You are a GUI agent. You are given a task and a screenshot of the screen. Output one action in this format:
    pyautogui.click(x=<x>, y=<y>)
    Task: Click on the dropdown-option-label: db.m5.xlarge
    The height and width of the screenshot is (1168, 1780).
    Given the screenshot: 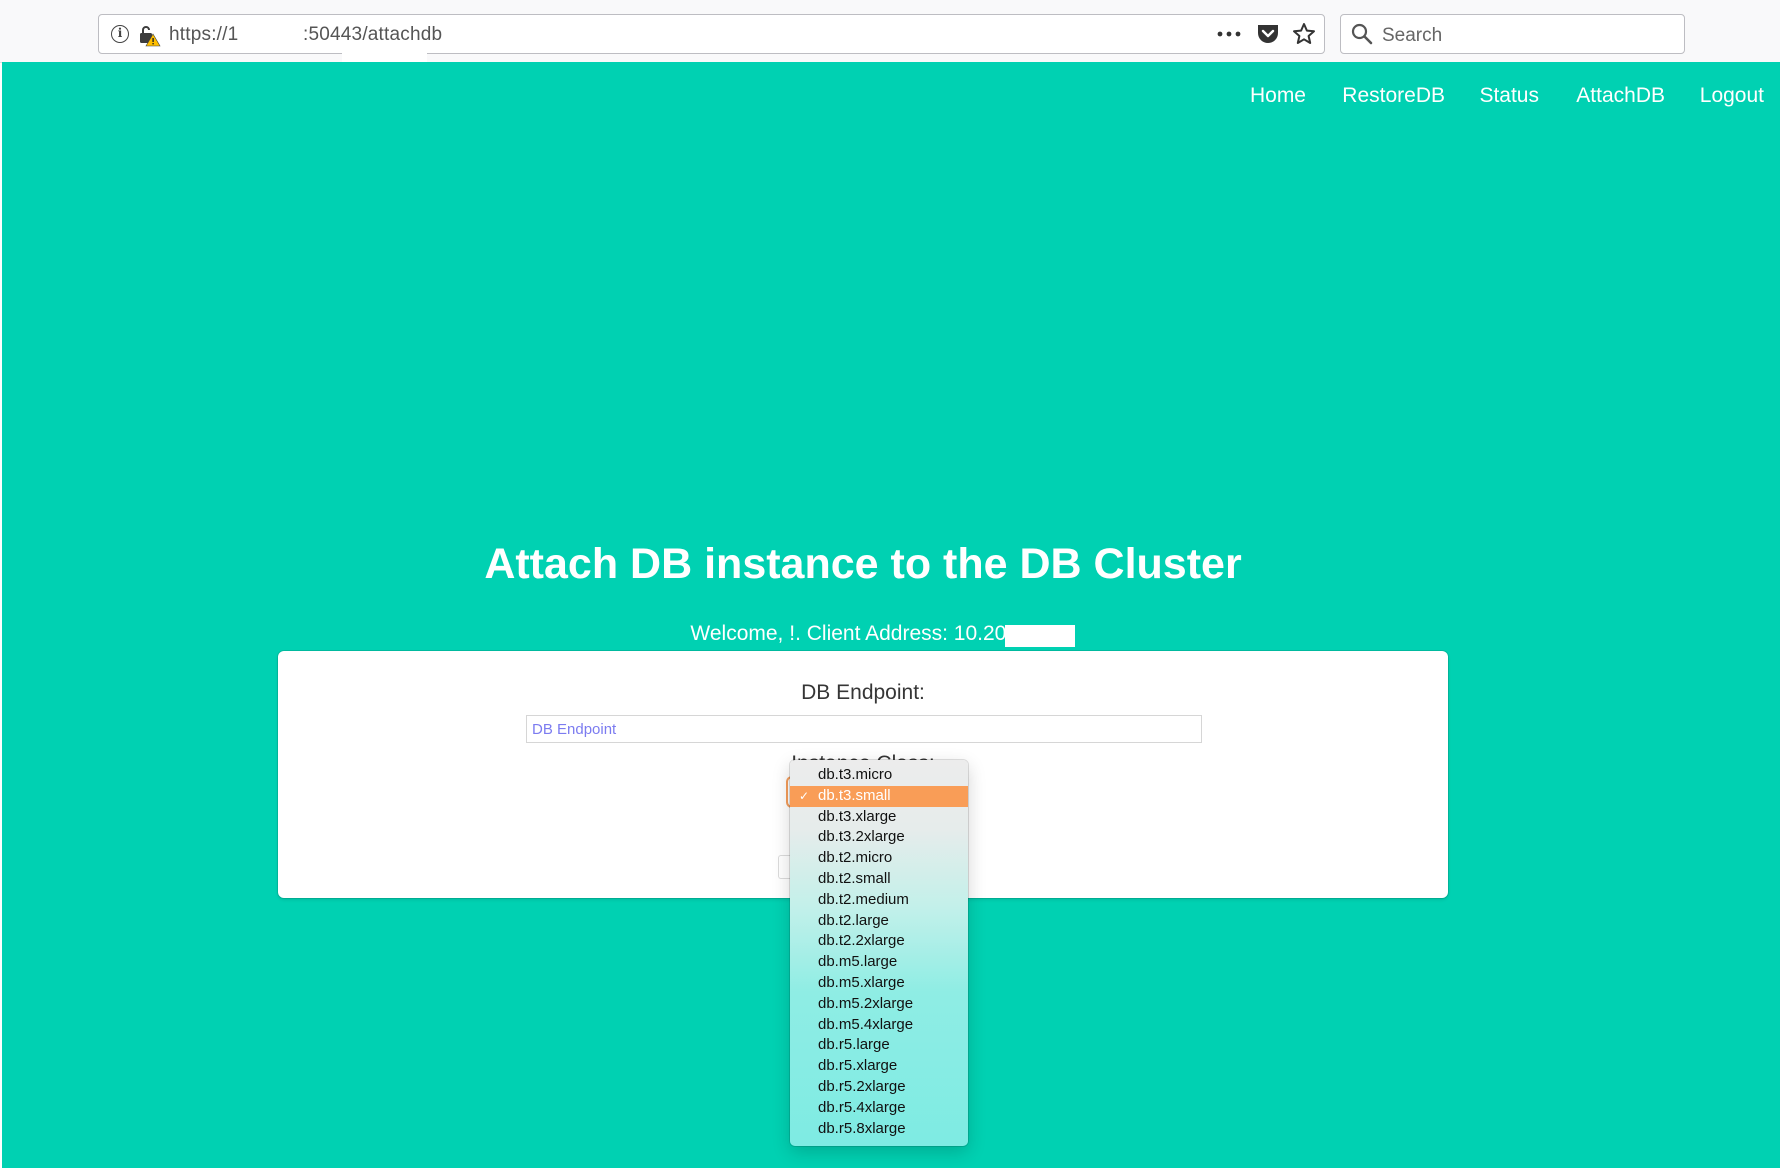 What is the action you would take?
    pyautogui.click(x=861, y=982)
    